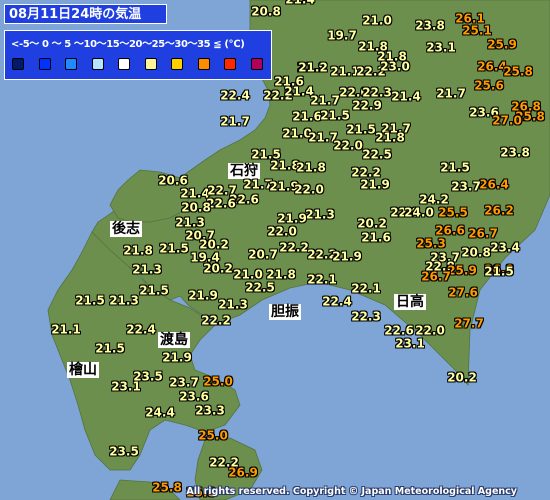 The height and width of the screenshot is (500, 550). Describe the element at coordinates (469, 323) in the screenshot. I see `temperature-value: 27.7` at that location.